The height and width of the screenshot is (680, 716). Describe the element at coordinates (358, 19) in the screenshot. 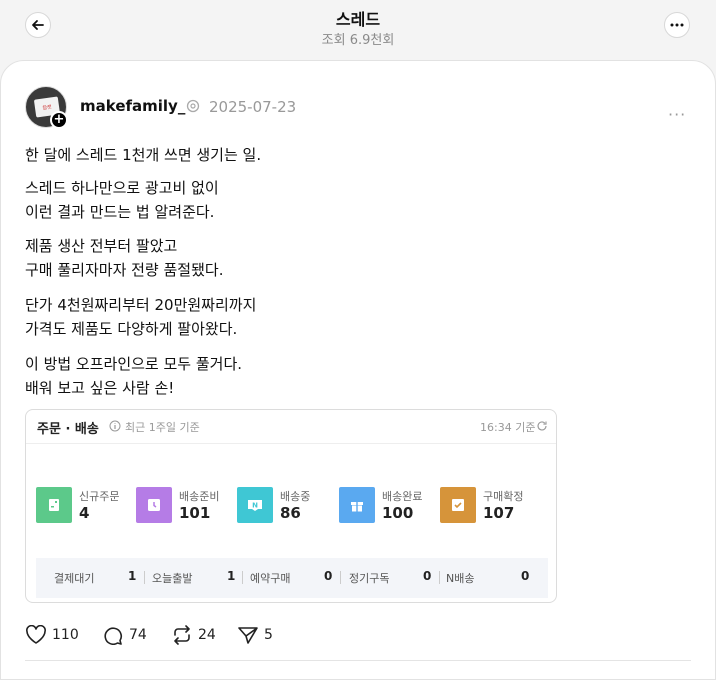

I see `page-title: 스레드` at that location.